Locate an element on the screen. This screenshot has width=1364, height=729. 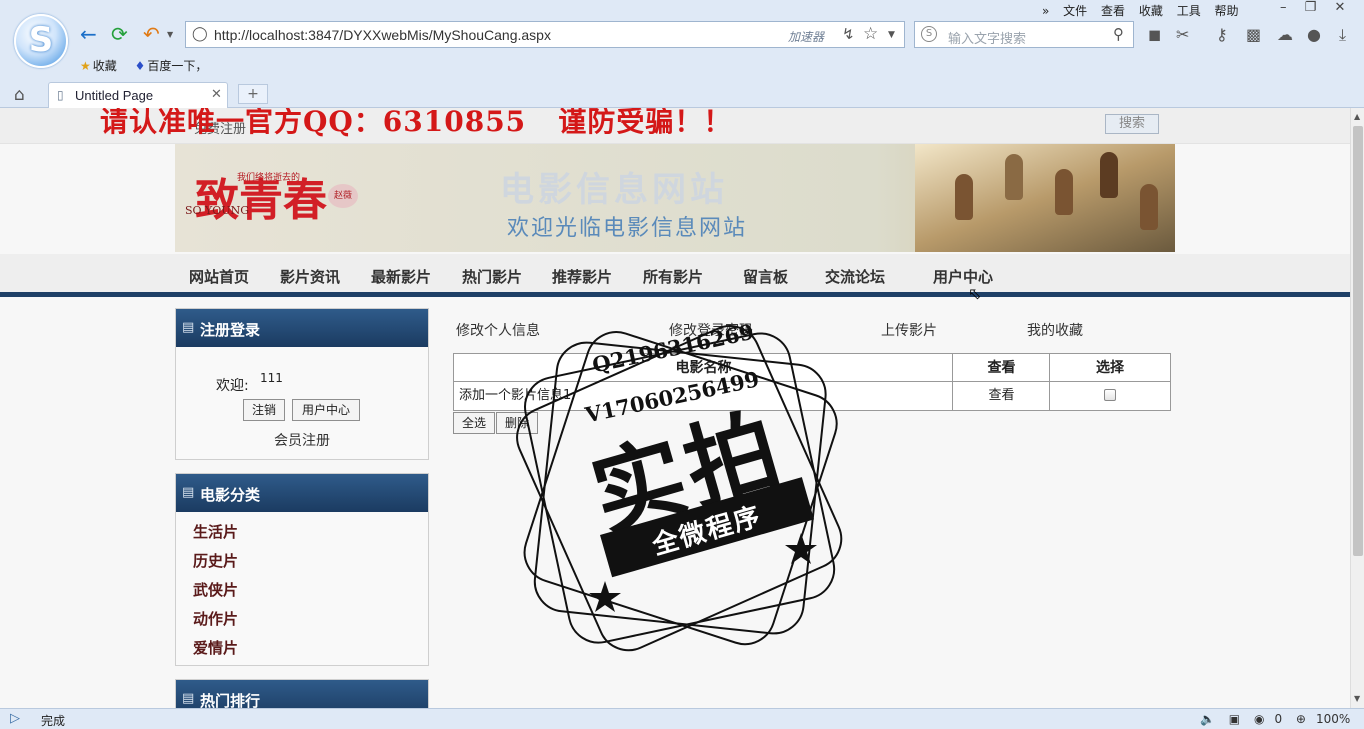
nav-forum: 交流论坛 is located at coordinates (855, 276).